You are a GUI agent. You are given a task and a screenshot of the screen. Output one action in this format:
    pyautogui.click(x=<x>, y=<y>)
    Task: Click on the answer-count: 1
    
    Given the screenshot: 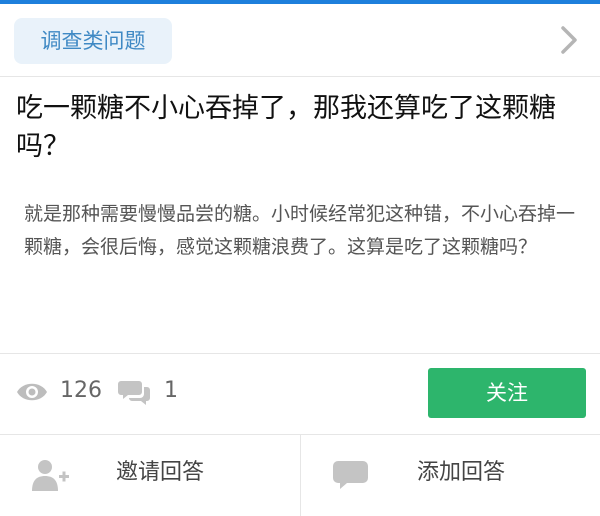 What is the action you would take?
    pyautogui.click(x=171, y=390)
    